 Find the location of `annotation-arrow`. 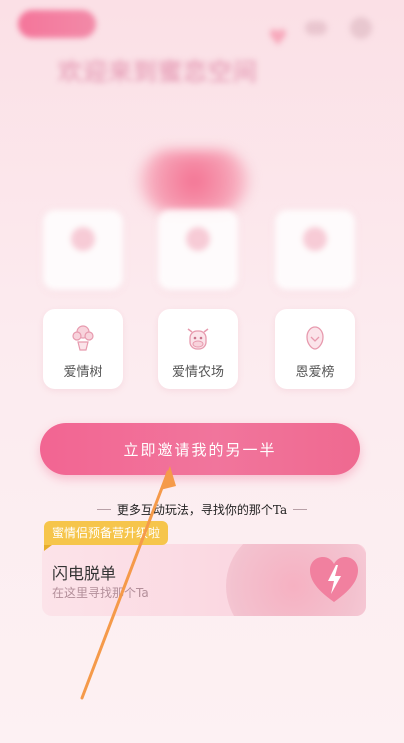

annotation-arrow is located at coordinates (128, 583).